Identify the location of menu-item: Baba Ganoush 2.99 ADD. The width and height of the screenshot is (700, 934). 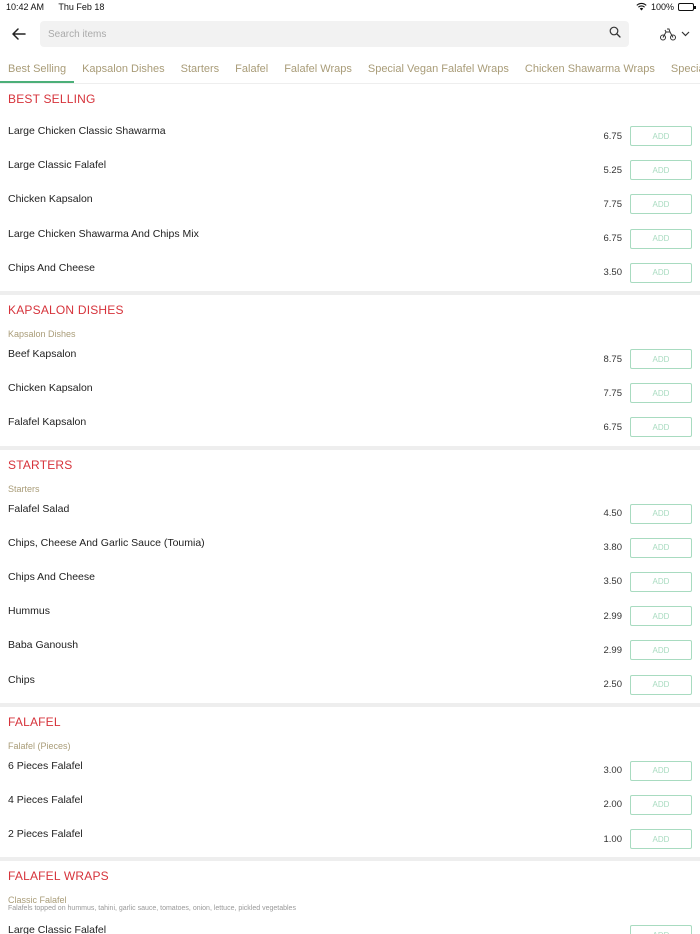
(350, 649).